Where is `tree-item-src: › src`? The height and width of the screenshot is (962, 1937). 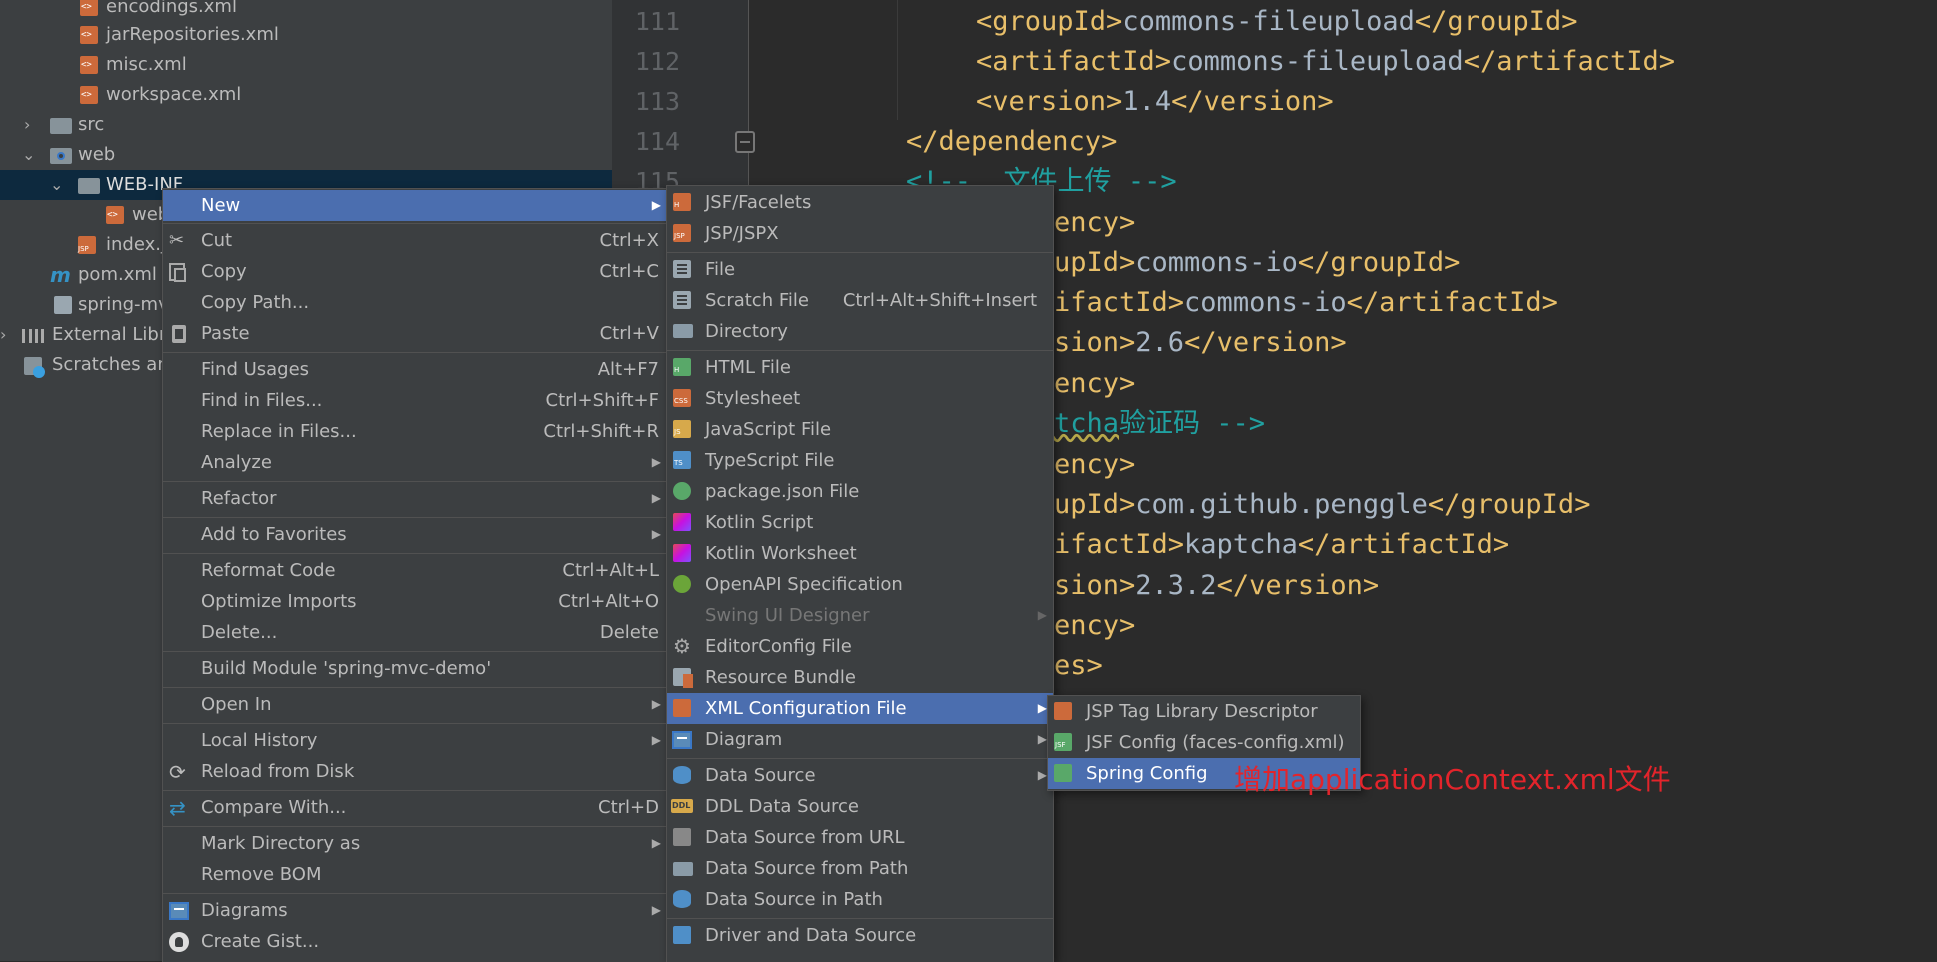 tree-item-src: › src is located at coordinates (306, 125).